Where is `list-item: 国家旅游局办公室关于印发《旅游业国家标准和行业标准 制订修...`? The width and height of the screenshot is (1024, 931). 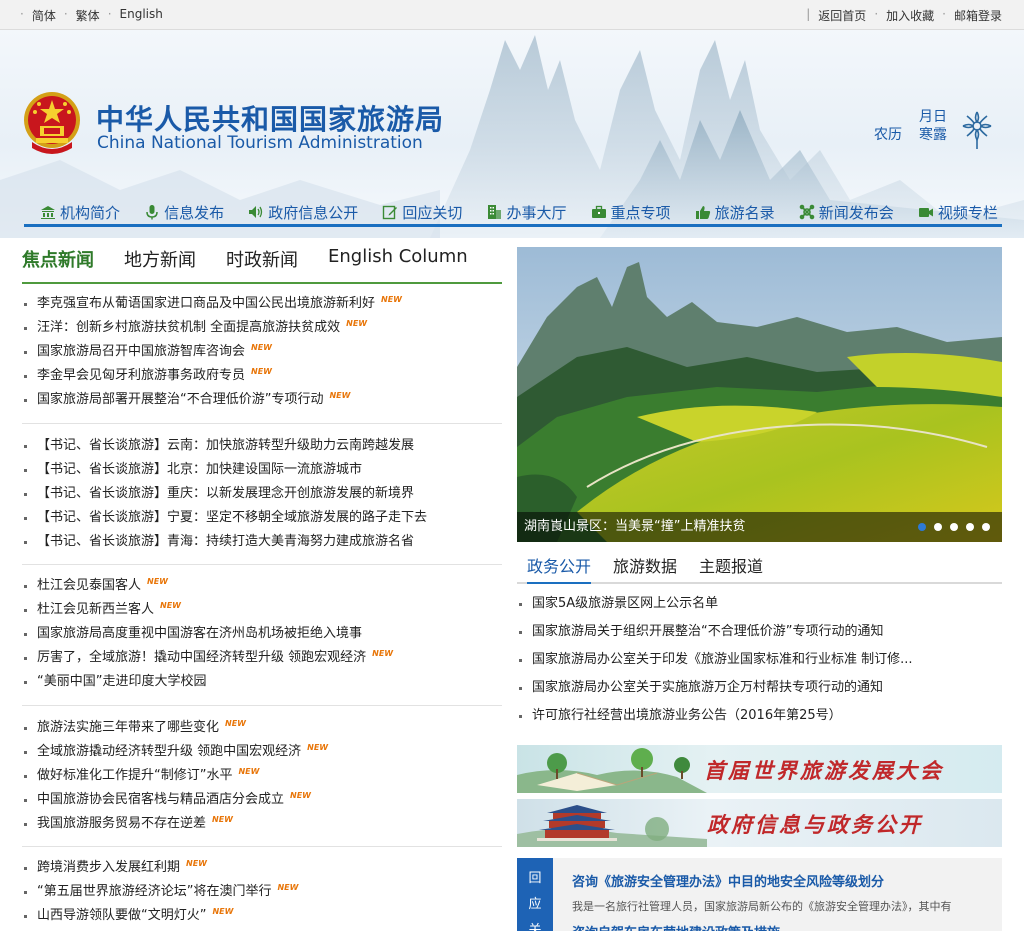 list-item: 国家旅游局办公室关于印发《旅游业国家标准和行业标准 制订修... is located at coordinates (759, 660).